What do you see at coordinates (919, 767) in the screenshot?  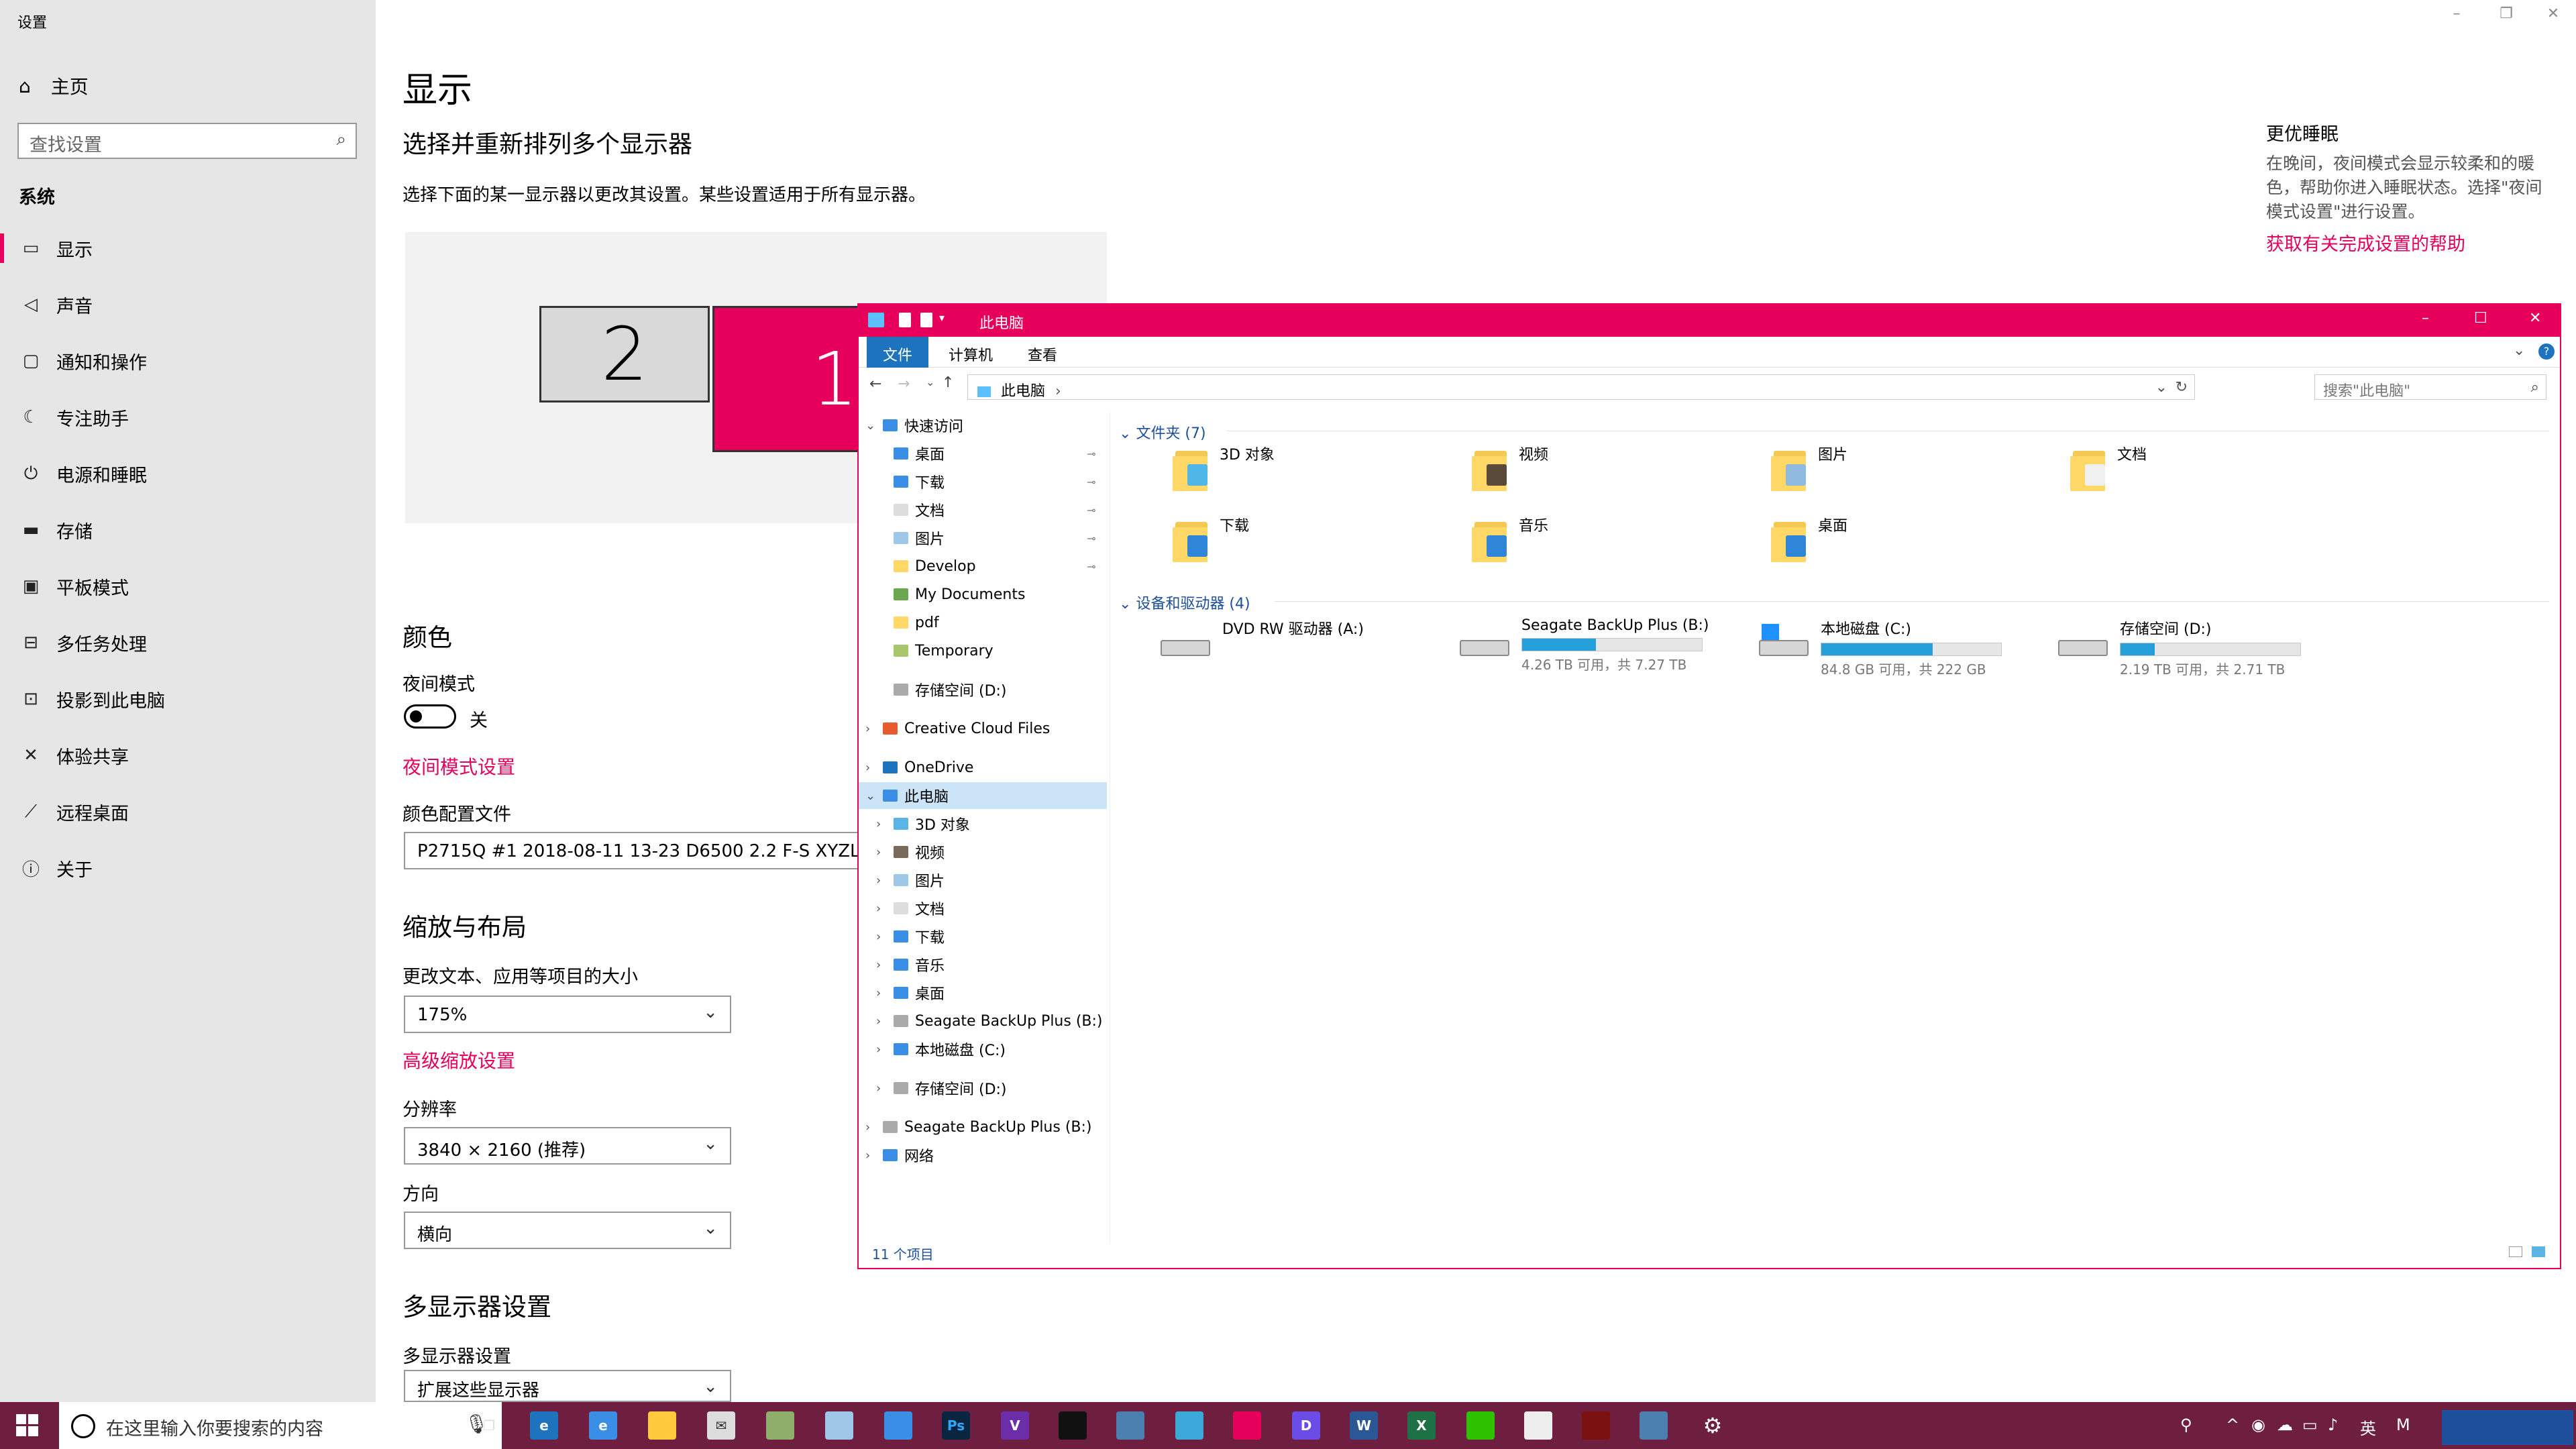 I see `tree-item: › OneDrive` at bounding box center [919, 767].